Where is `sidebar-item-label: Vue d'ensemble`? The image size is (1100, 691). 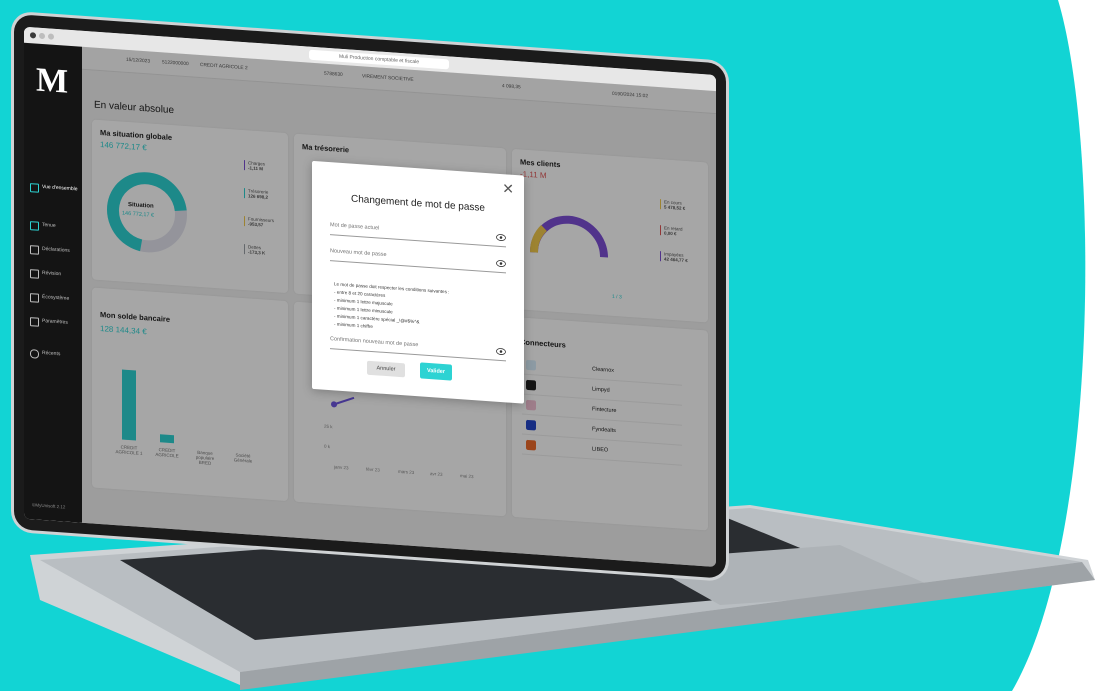 sidebar-item-label: Vue d'ensemble is located at coordinates (60, 188).